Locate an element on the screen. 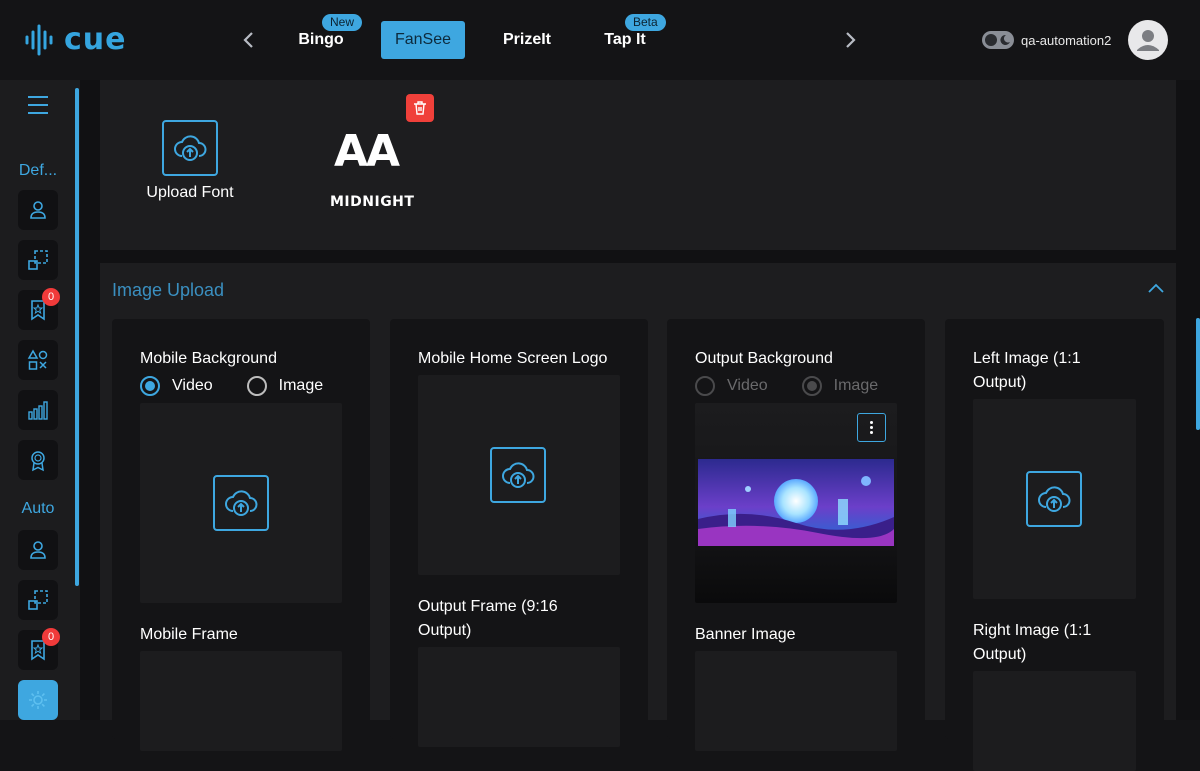 The height and width of the screenshot is (771, 1200). delete-font-button is located at coordinates (420, 108).